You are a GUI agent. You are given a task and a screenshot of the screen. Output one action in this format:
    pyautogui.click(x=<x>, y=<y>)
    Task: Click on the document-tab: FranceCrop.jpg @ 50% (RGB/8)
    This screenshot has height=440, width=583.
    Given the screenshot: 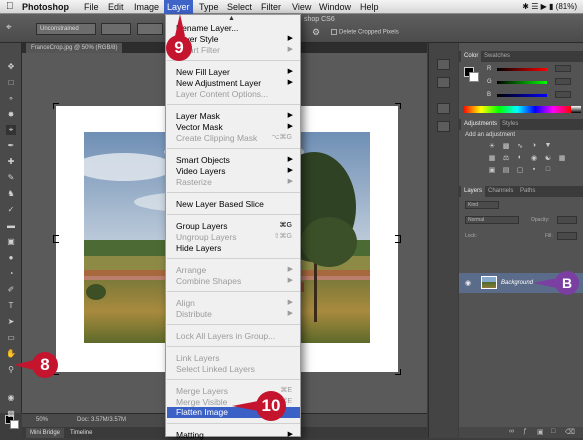 What is the action you would take?
    pyautogui.click(x=74, y=48)
    